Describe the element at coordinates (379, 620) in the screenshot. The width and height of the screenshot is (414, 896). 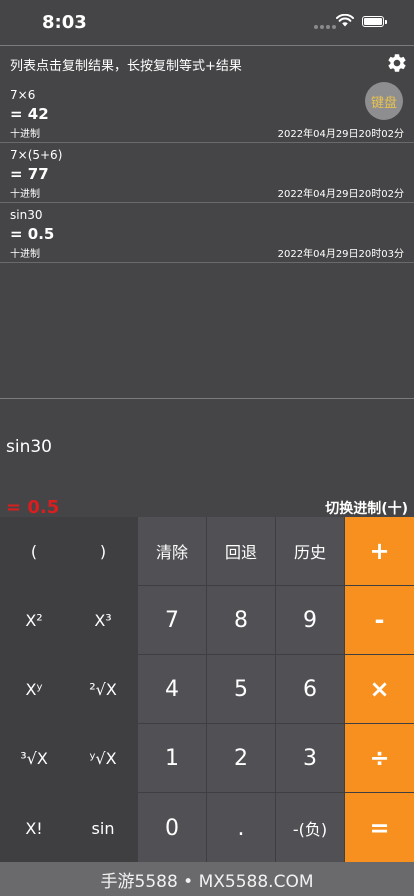
I see `minus-key: -` at that location.